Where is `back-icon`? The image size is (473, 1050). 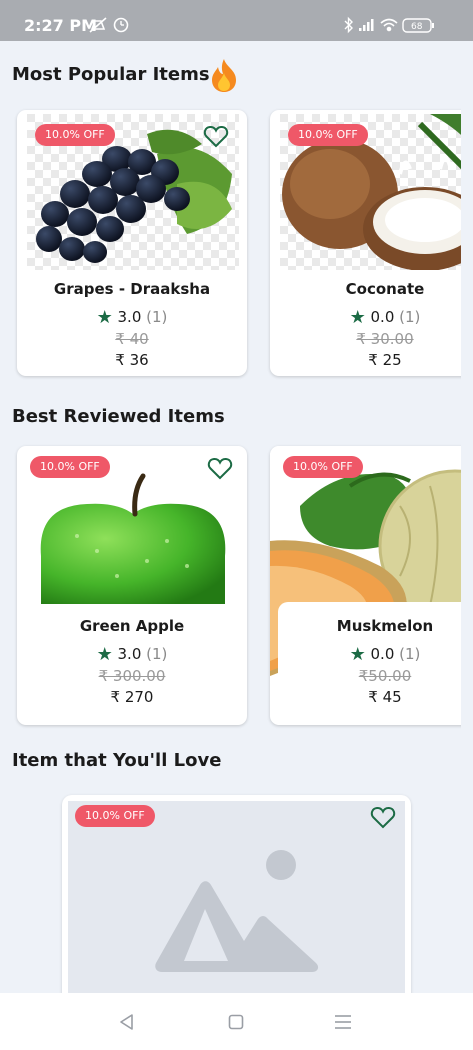 back-icon is located at coordinates (127, 1022).